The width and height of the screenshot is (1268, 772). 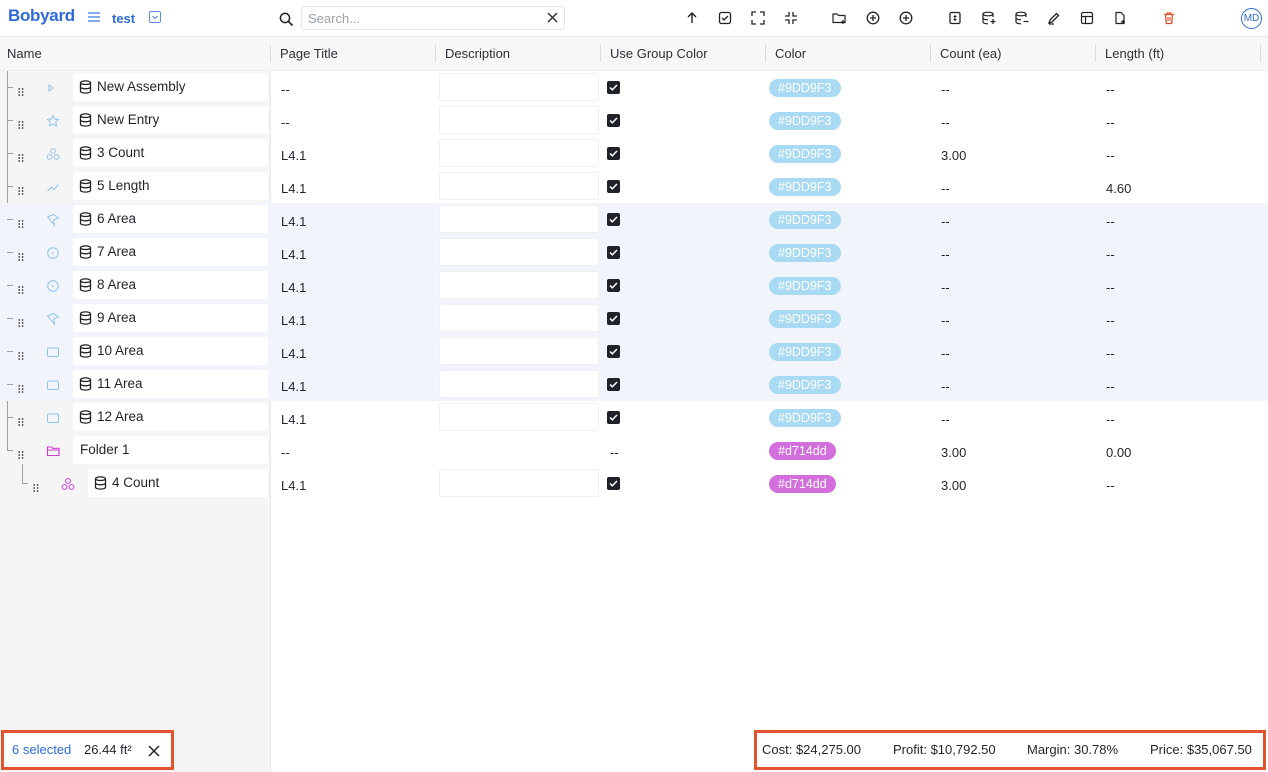 I want to click on name-cell: New Entry, so click(x=170, y=120).